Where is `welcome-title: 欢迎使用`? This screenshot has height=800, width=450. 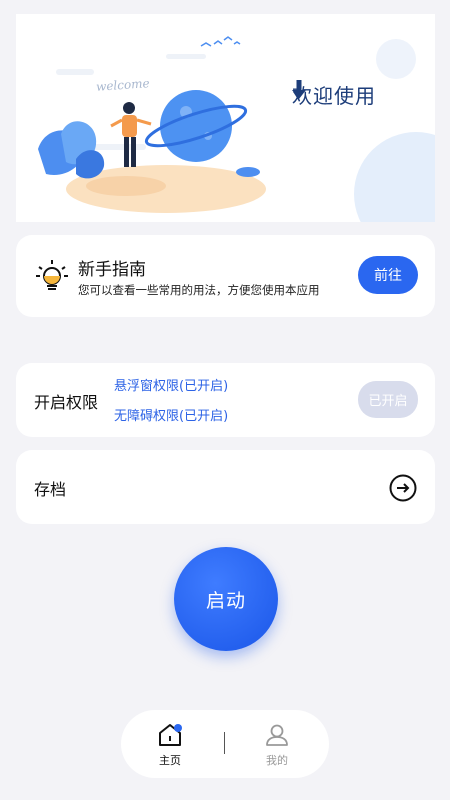 welcome-title: 欢迎使用 is located at coordinates (334, 94).